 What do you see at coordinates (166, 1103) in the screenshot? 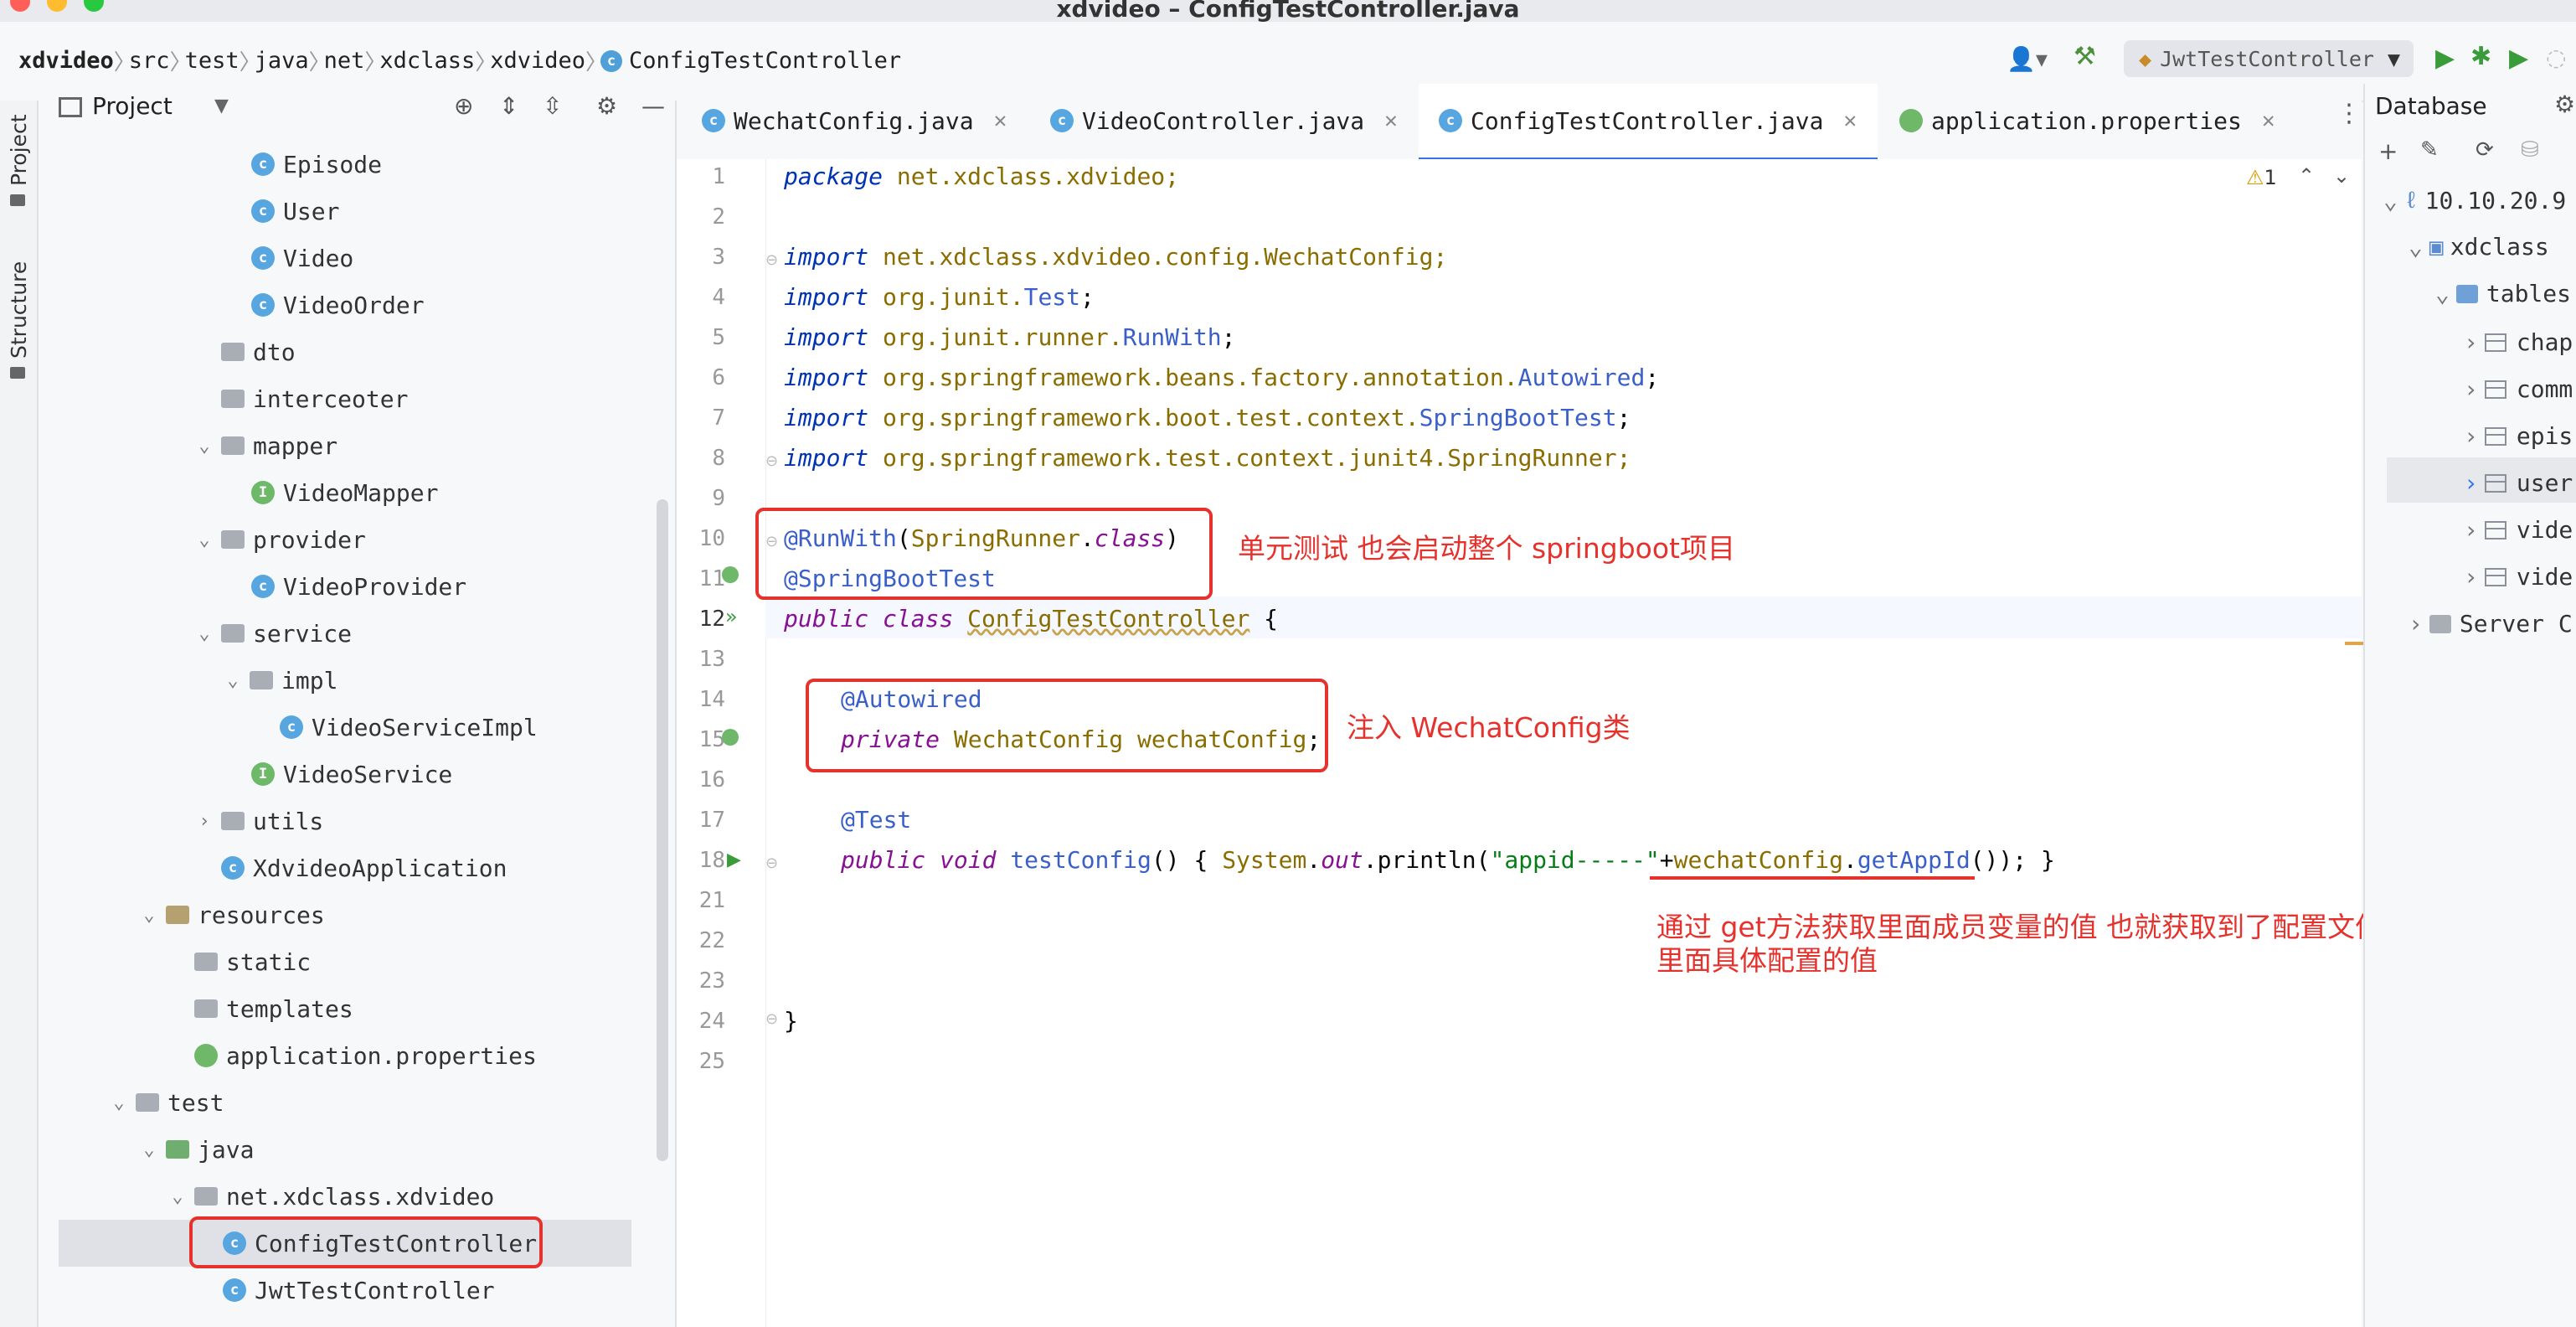
I see `tree-item-test: ⌄ test` at bounding box center [166, 1103].